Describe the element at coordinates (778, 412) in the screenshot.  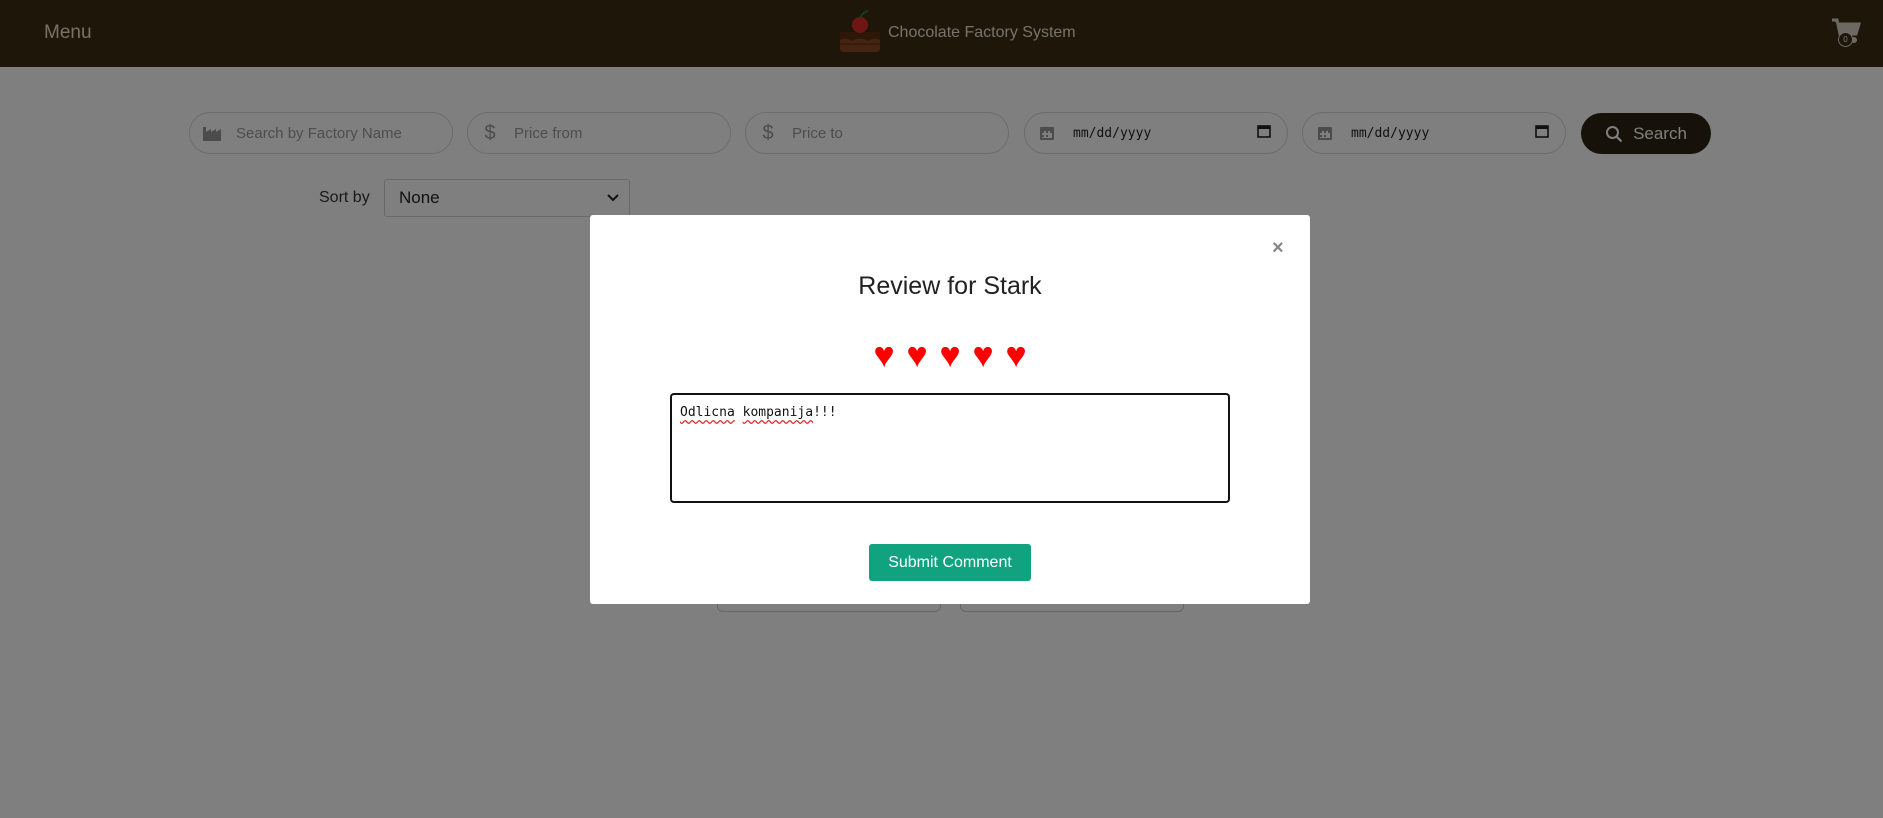
I see `comment-word: kompanija` at that location.